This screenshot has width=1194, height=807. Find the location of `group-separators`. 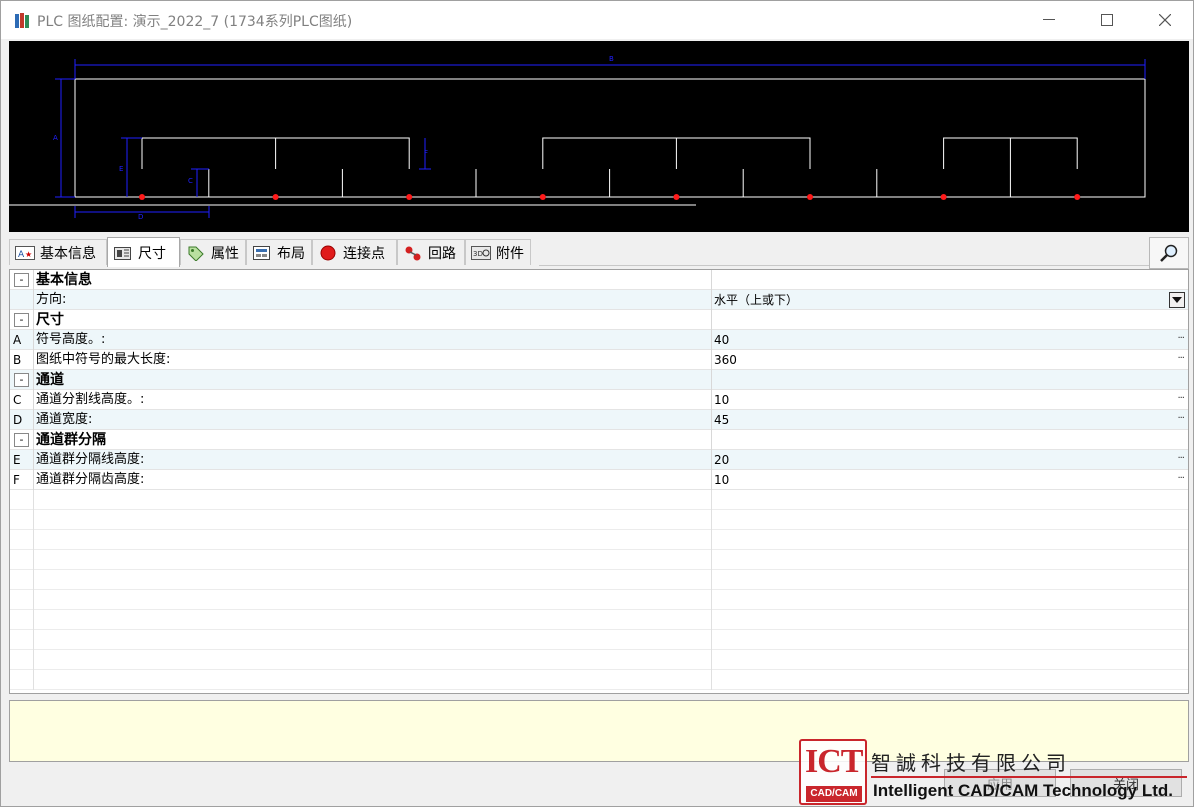

group-separators is located at coordinates (609, 153).